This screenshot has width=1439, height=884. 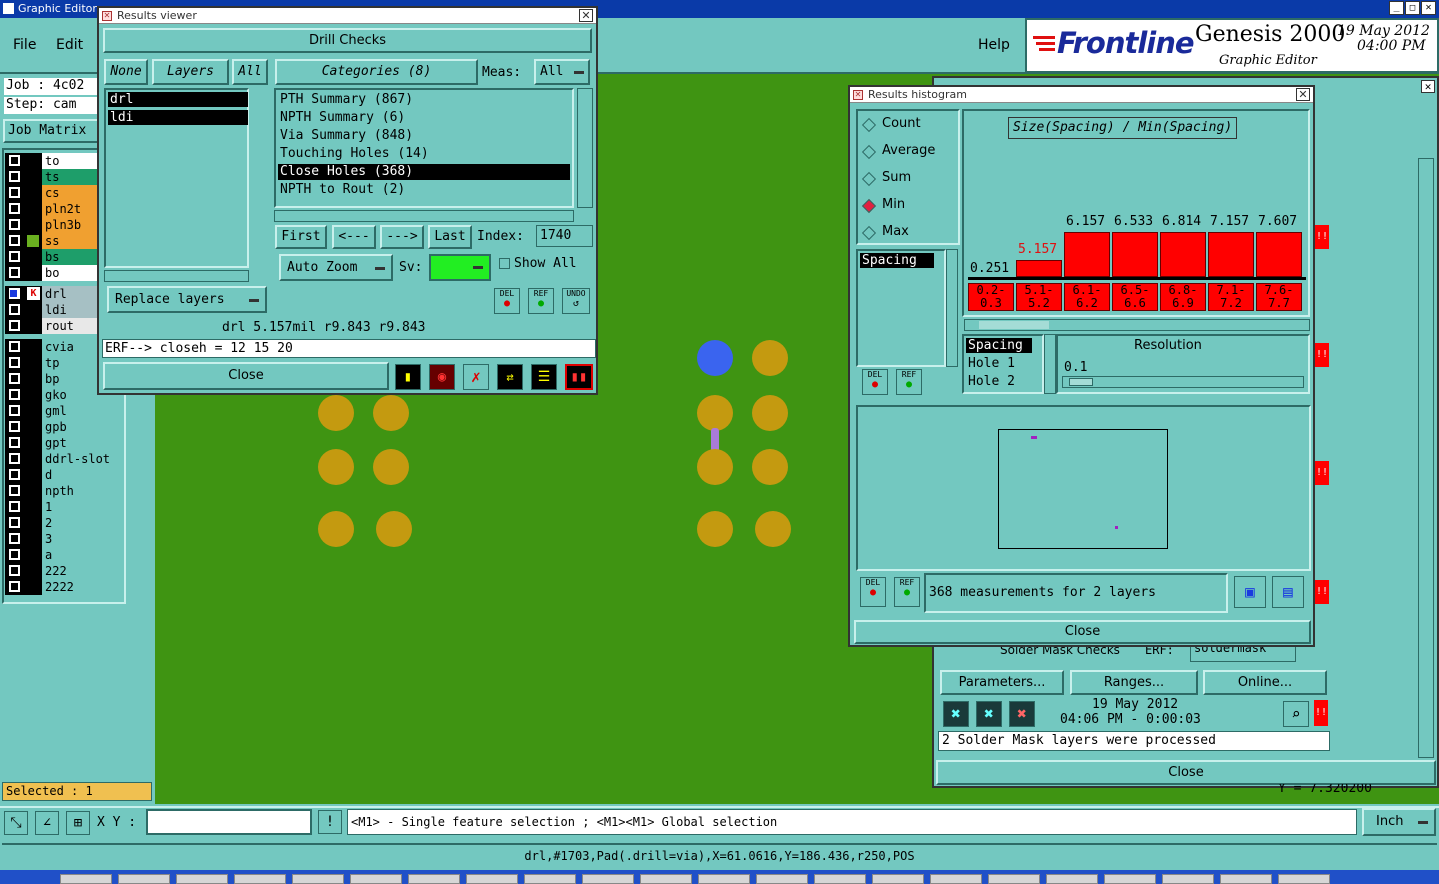 I want to click on first-button: First, so click(x=301, y=237).